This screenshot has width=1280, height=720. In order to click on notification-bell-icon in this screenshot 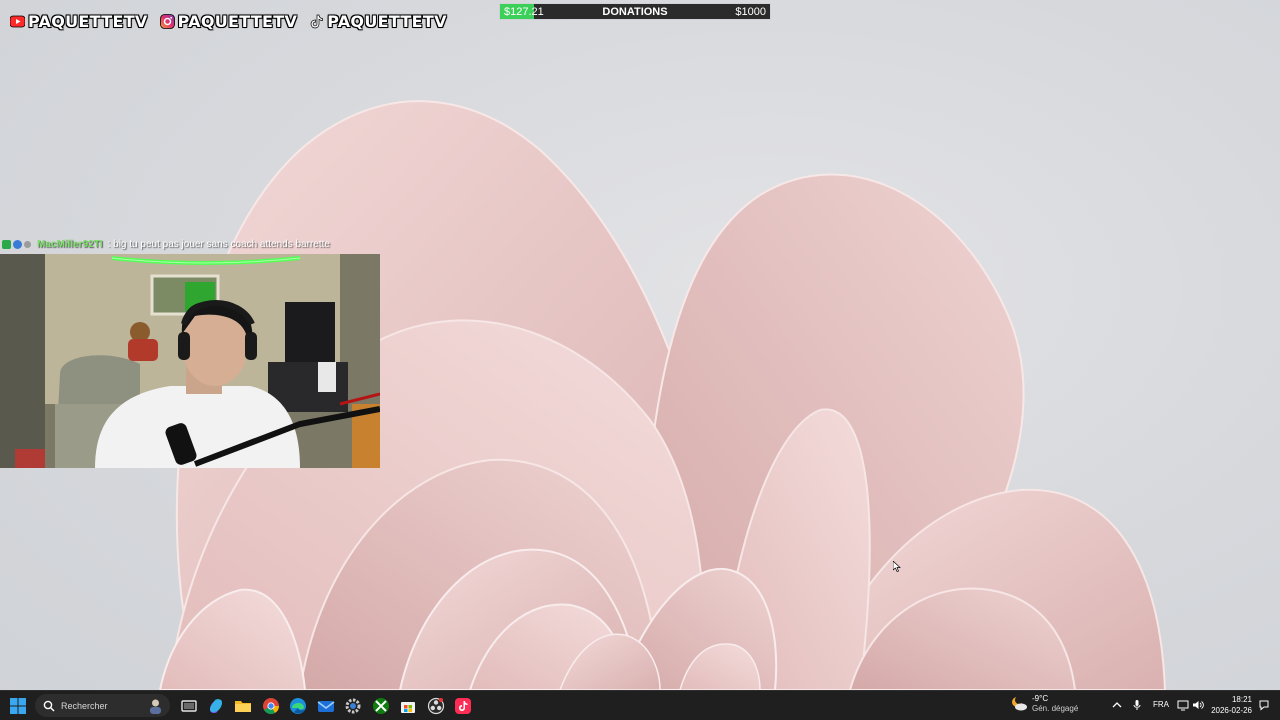, I will do `click(1264, 705)`.